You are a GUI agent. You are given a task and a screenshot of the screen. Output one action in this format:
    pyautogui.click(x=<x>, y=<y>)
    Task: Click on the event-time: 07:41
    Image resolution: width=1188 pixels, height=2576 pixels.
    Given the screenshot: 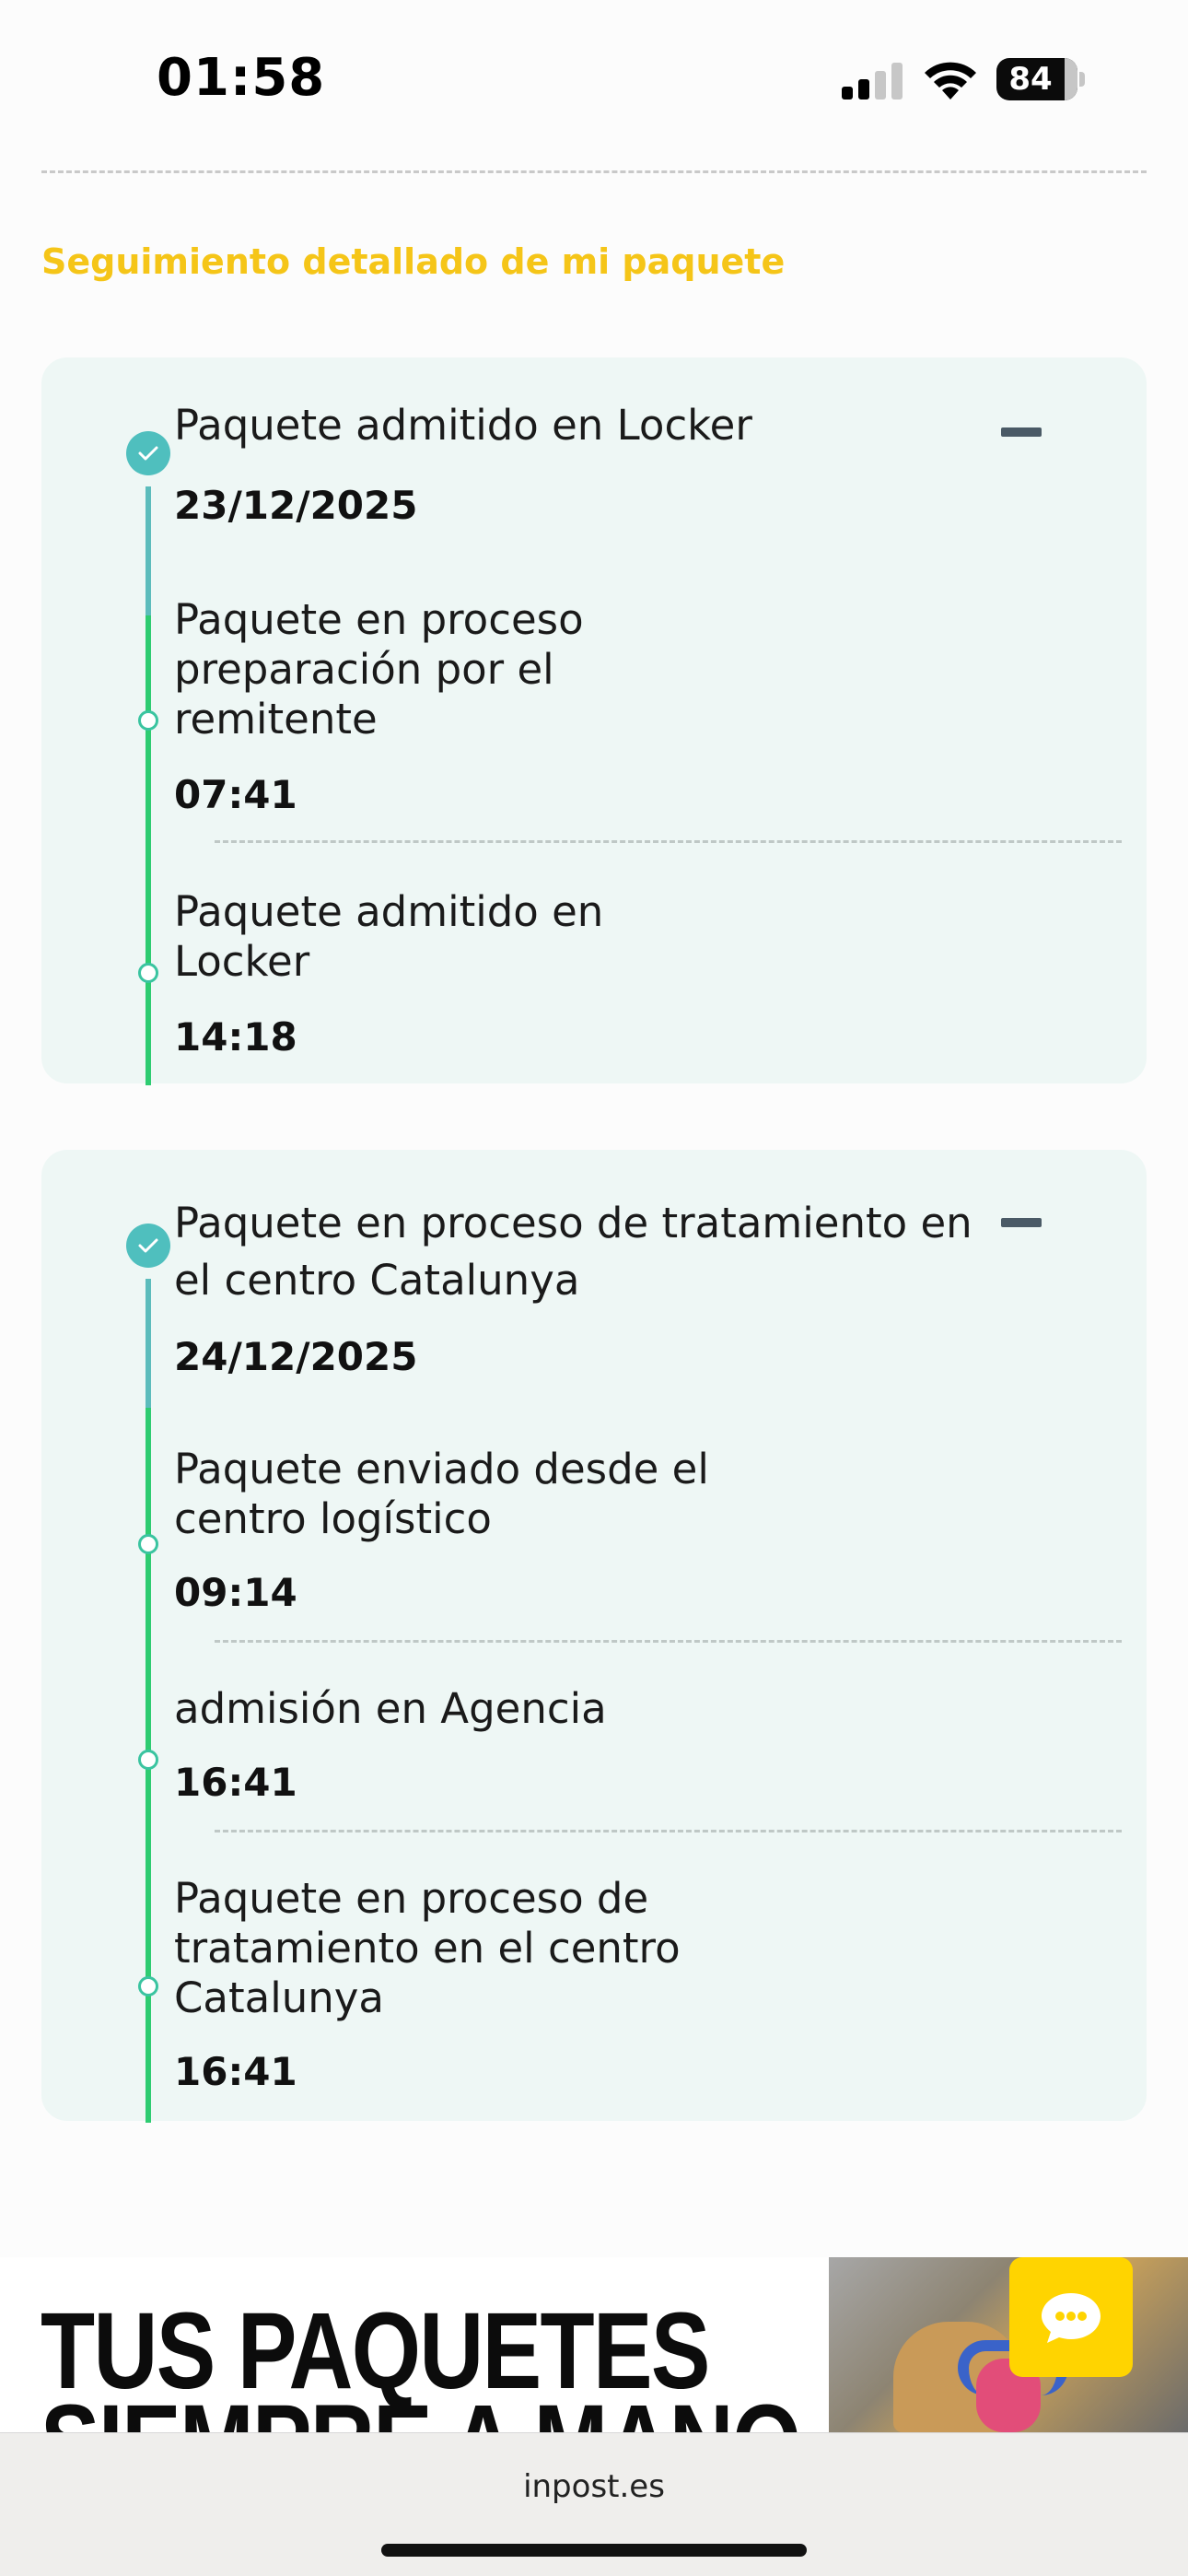 What is the action you would take?
    pyautogui.click(x=235, y=795)
    